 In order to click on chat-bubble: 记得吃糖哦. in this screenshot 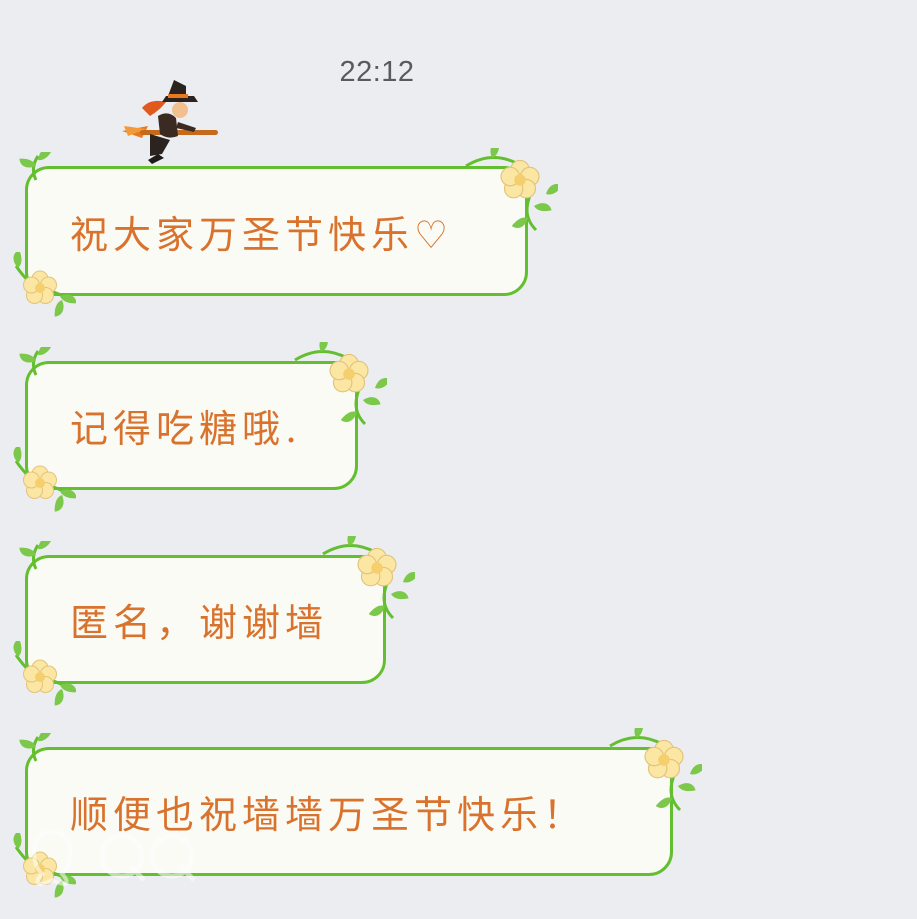, I will do `click(191, 425)`.